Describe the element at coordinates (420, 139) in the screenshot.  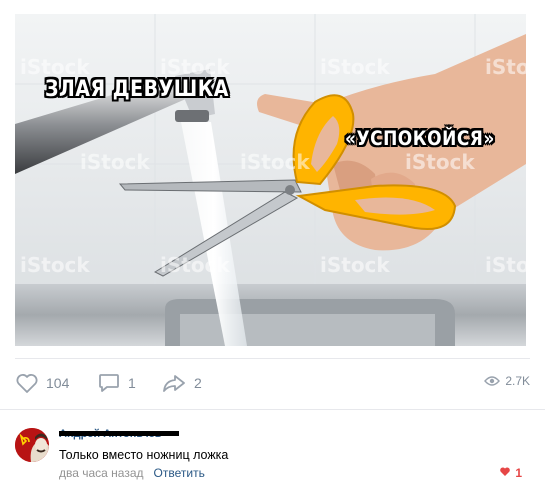
I see `meme-caption-right: «УСПОКОЙСЯ»` at that location.